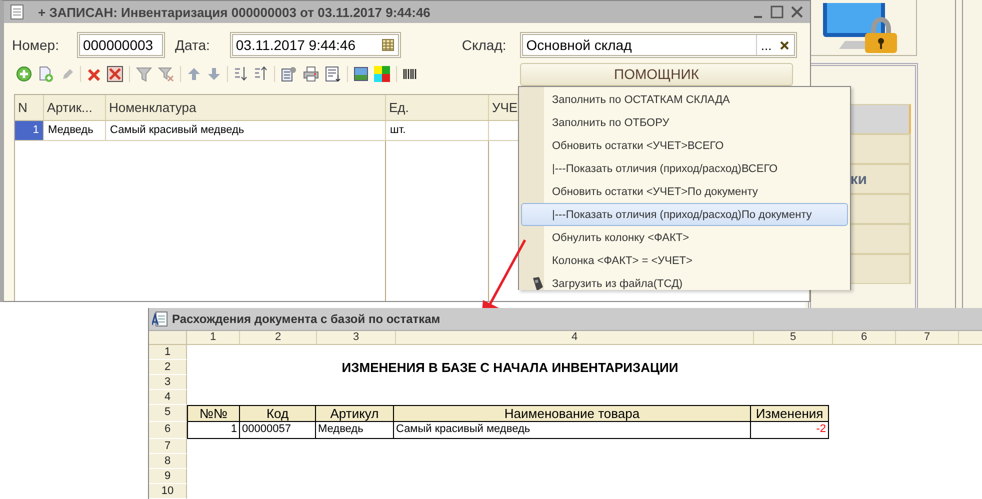 The width and height of the screenshot is (982, 499). I want to click on row-header: 8, so click(168, 461).